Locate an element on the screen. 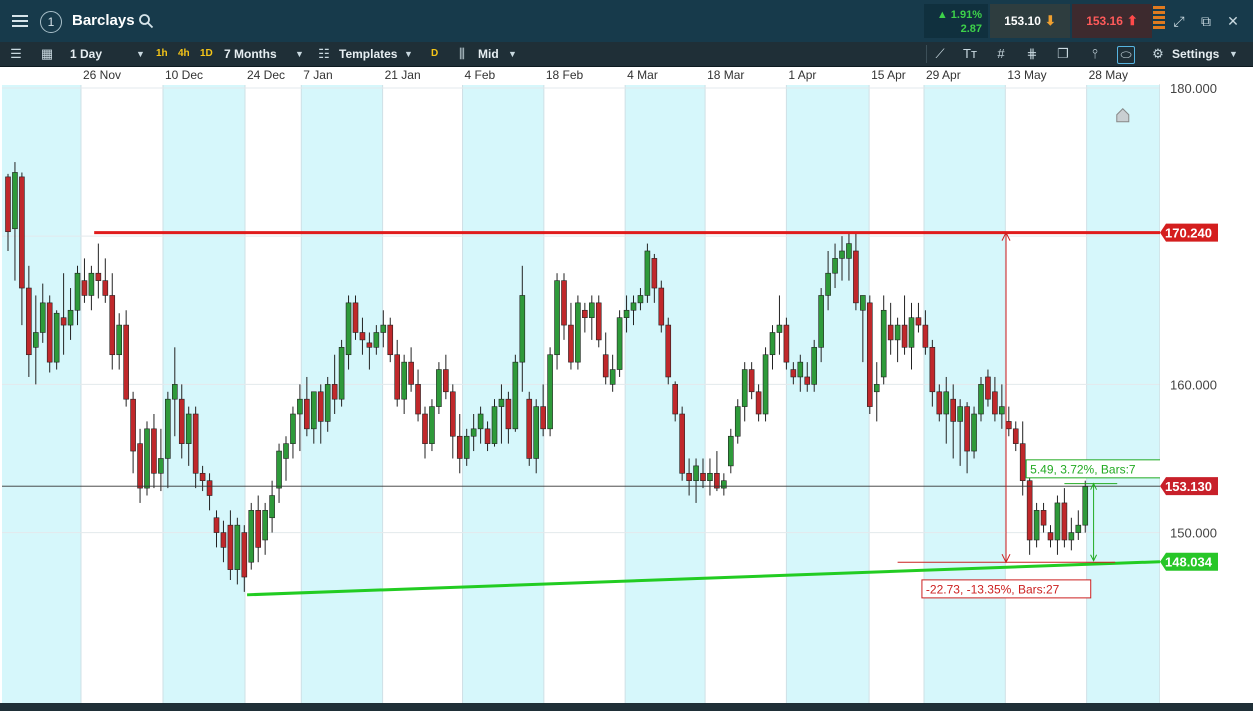  expand-icon: ⤢ is located at coordinates (1179, 21).